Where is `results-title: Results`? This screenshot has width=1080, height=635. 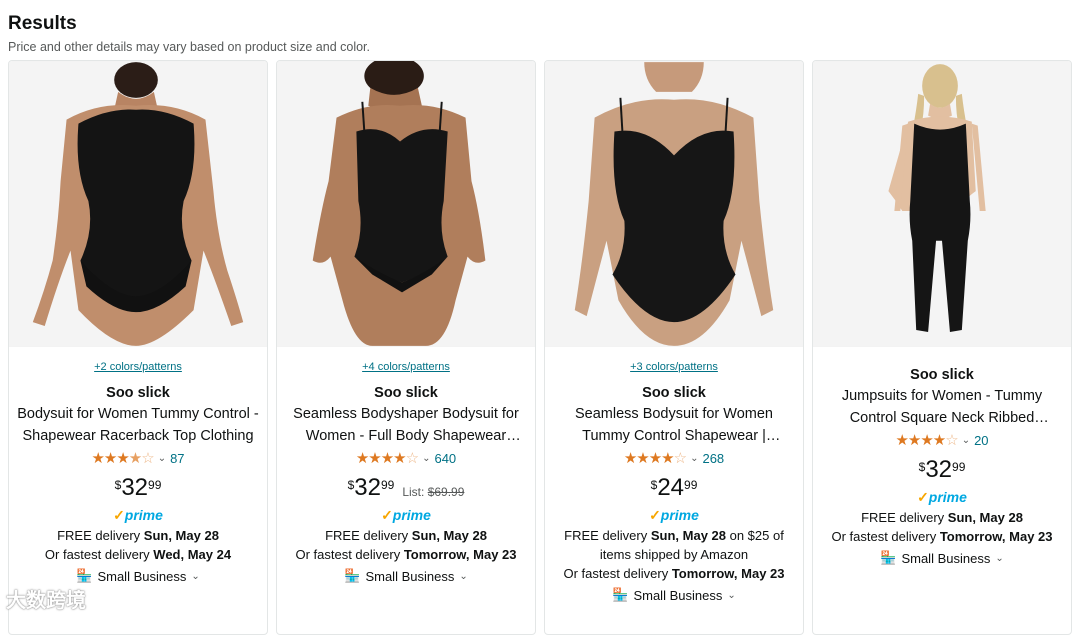 results-title: Results is located at coordinates (42, 23).